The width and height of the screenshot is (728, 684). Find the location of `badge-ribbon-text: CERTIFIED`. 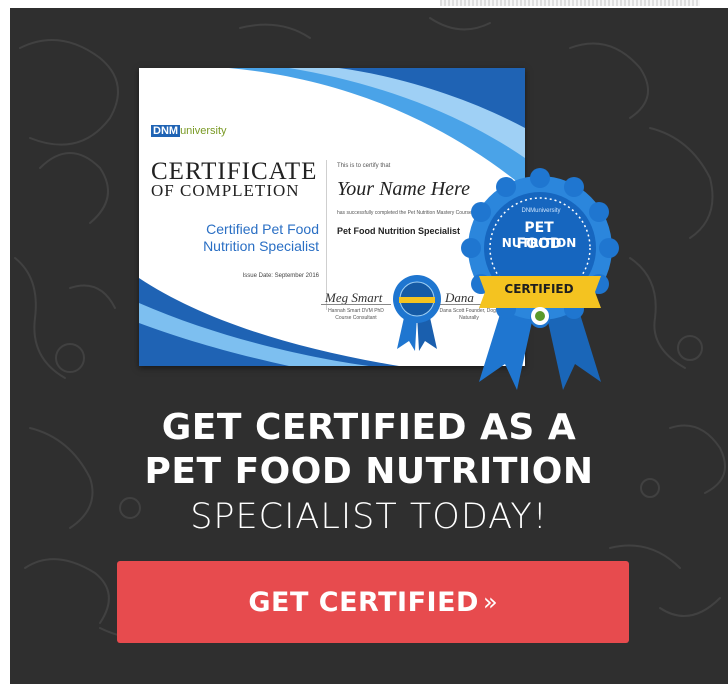

badge-ribbon-text: CERTIFIED is located at coordinates (539, 289).